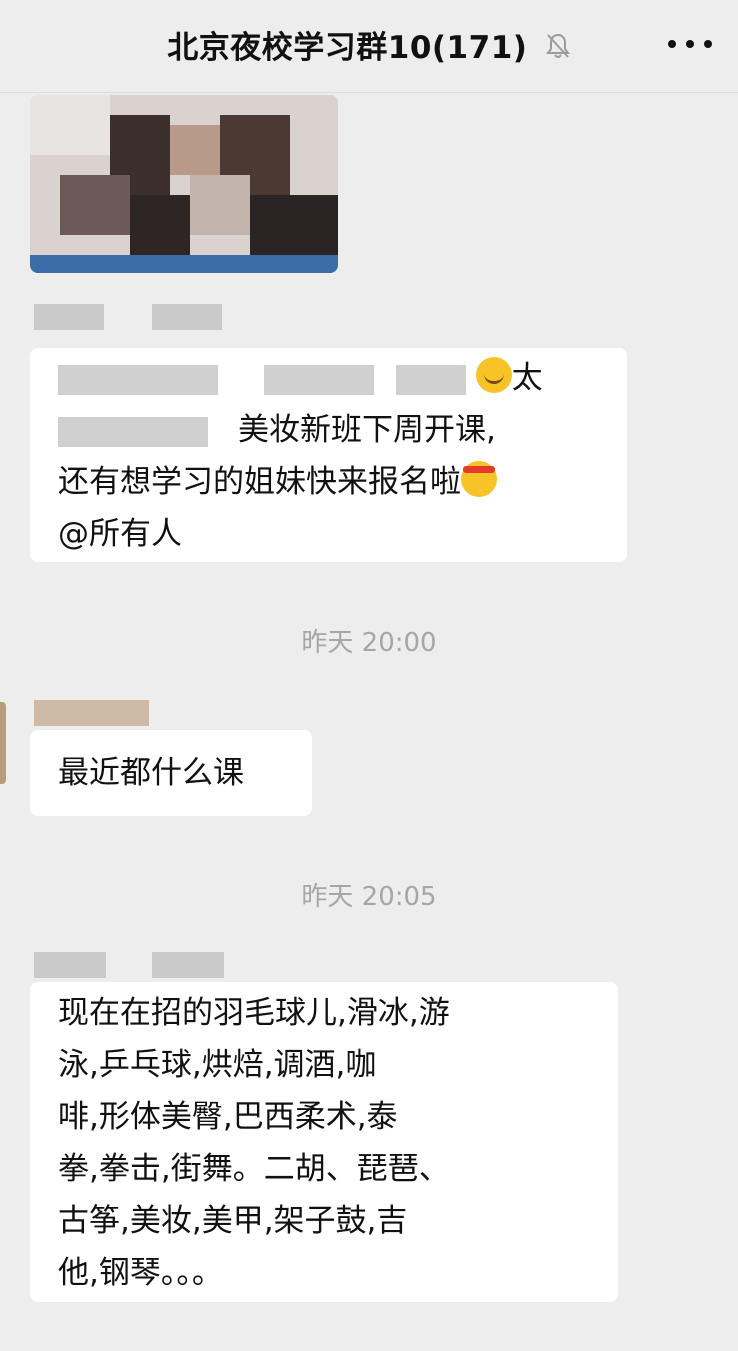  Describe the element at coordinates (254, 1013) in the screenshot. I see `message-line: 现在在招的羽毛球儿,滑冰,游` at that location.